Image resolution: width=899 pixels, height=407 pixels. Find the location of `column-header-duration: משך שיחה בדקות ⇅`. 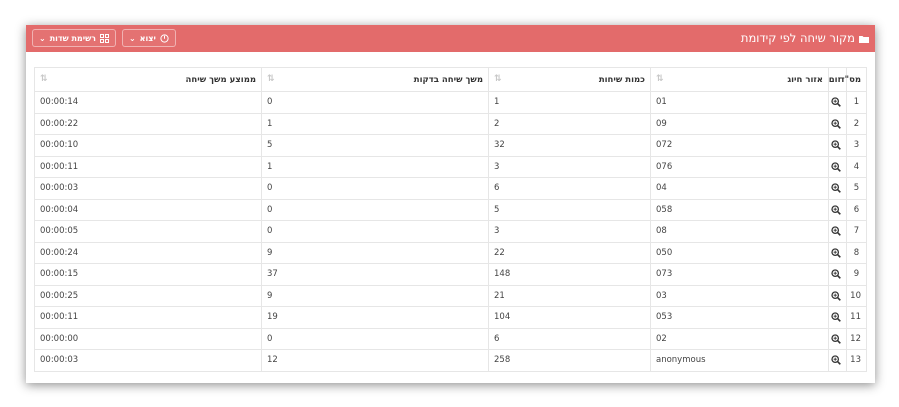

column-header-duration: משך שיחה בדקות ⇅ is located at coordinates (375, 79).